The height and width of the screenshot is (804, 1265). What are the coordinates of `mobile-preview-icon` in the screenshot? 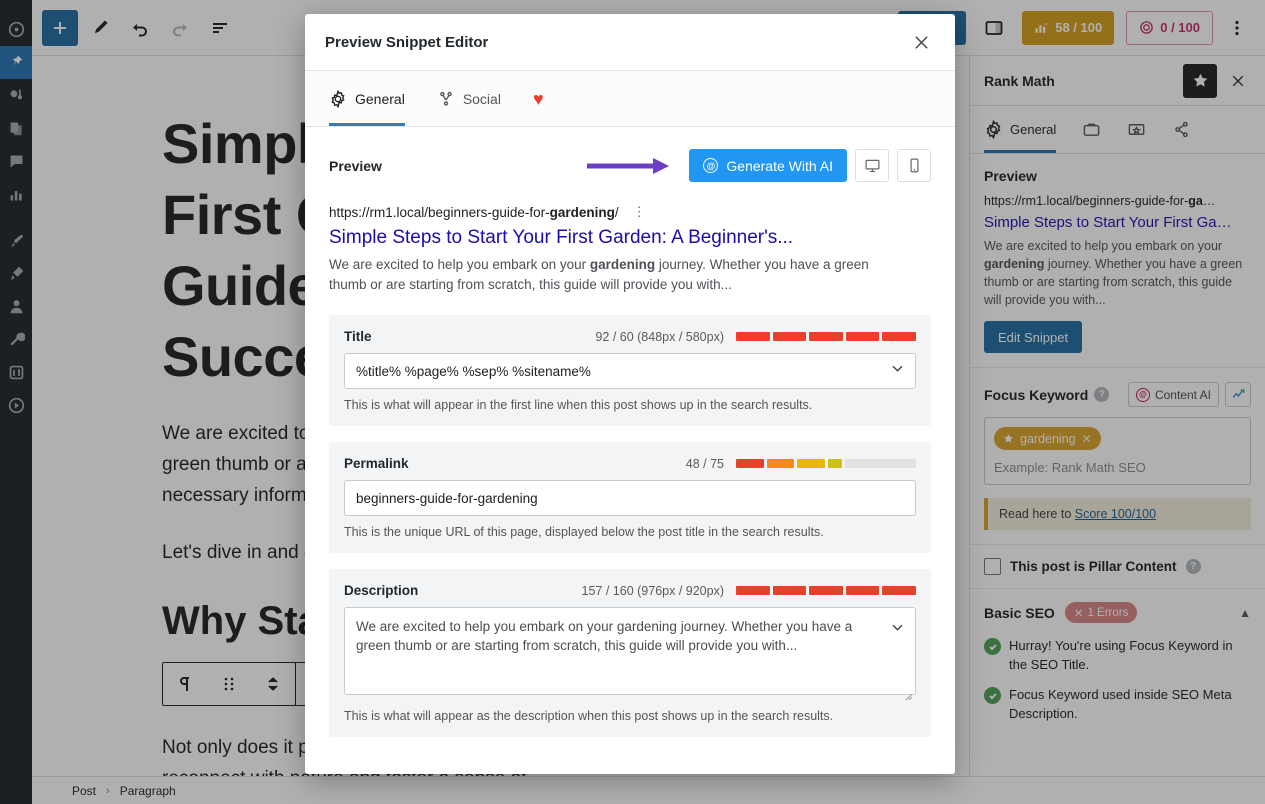 It's located at (914, 165).